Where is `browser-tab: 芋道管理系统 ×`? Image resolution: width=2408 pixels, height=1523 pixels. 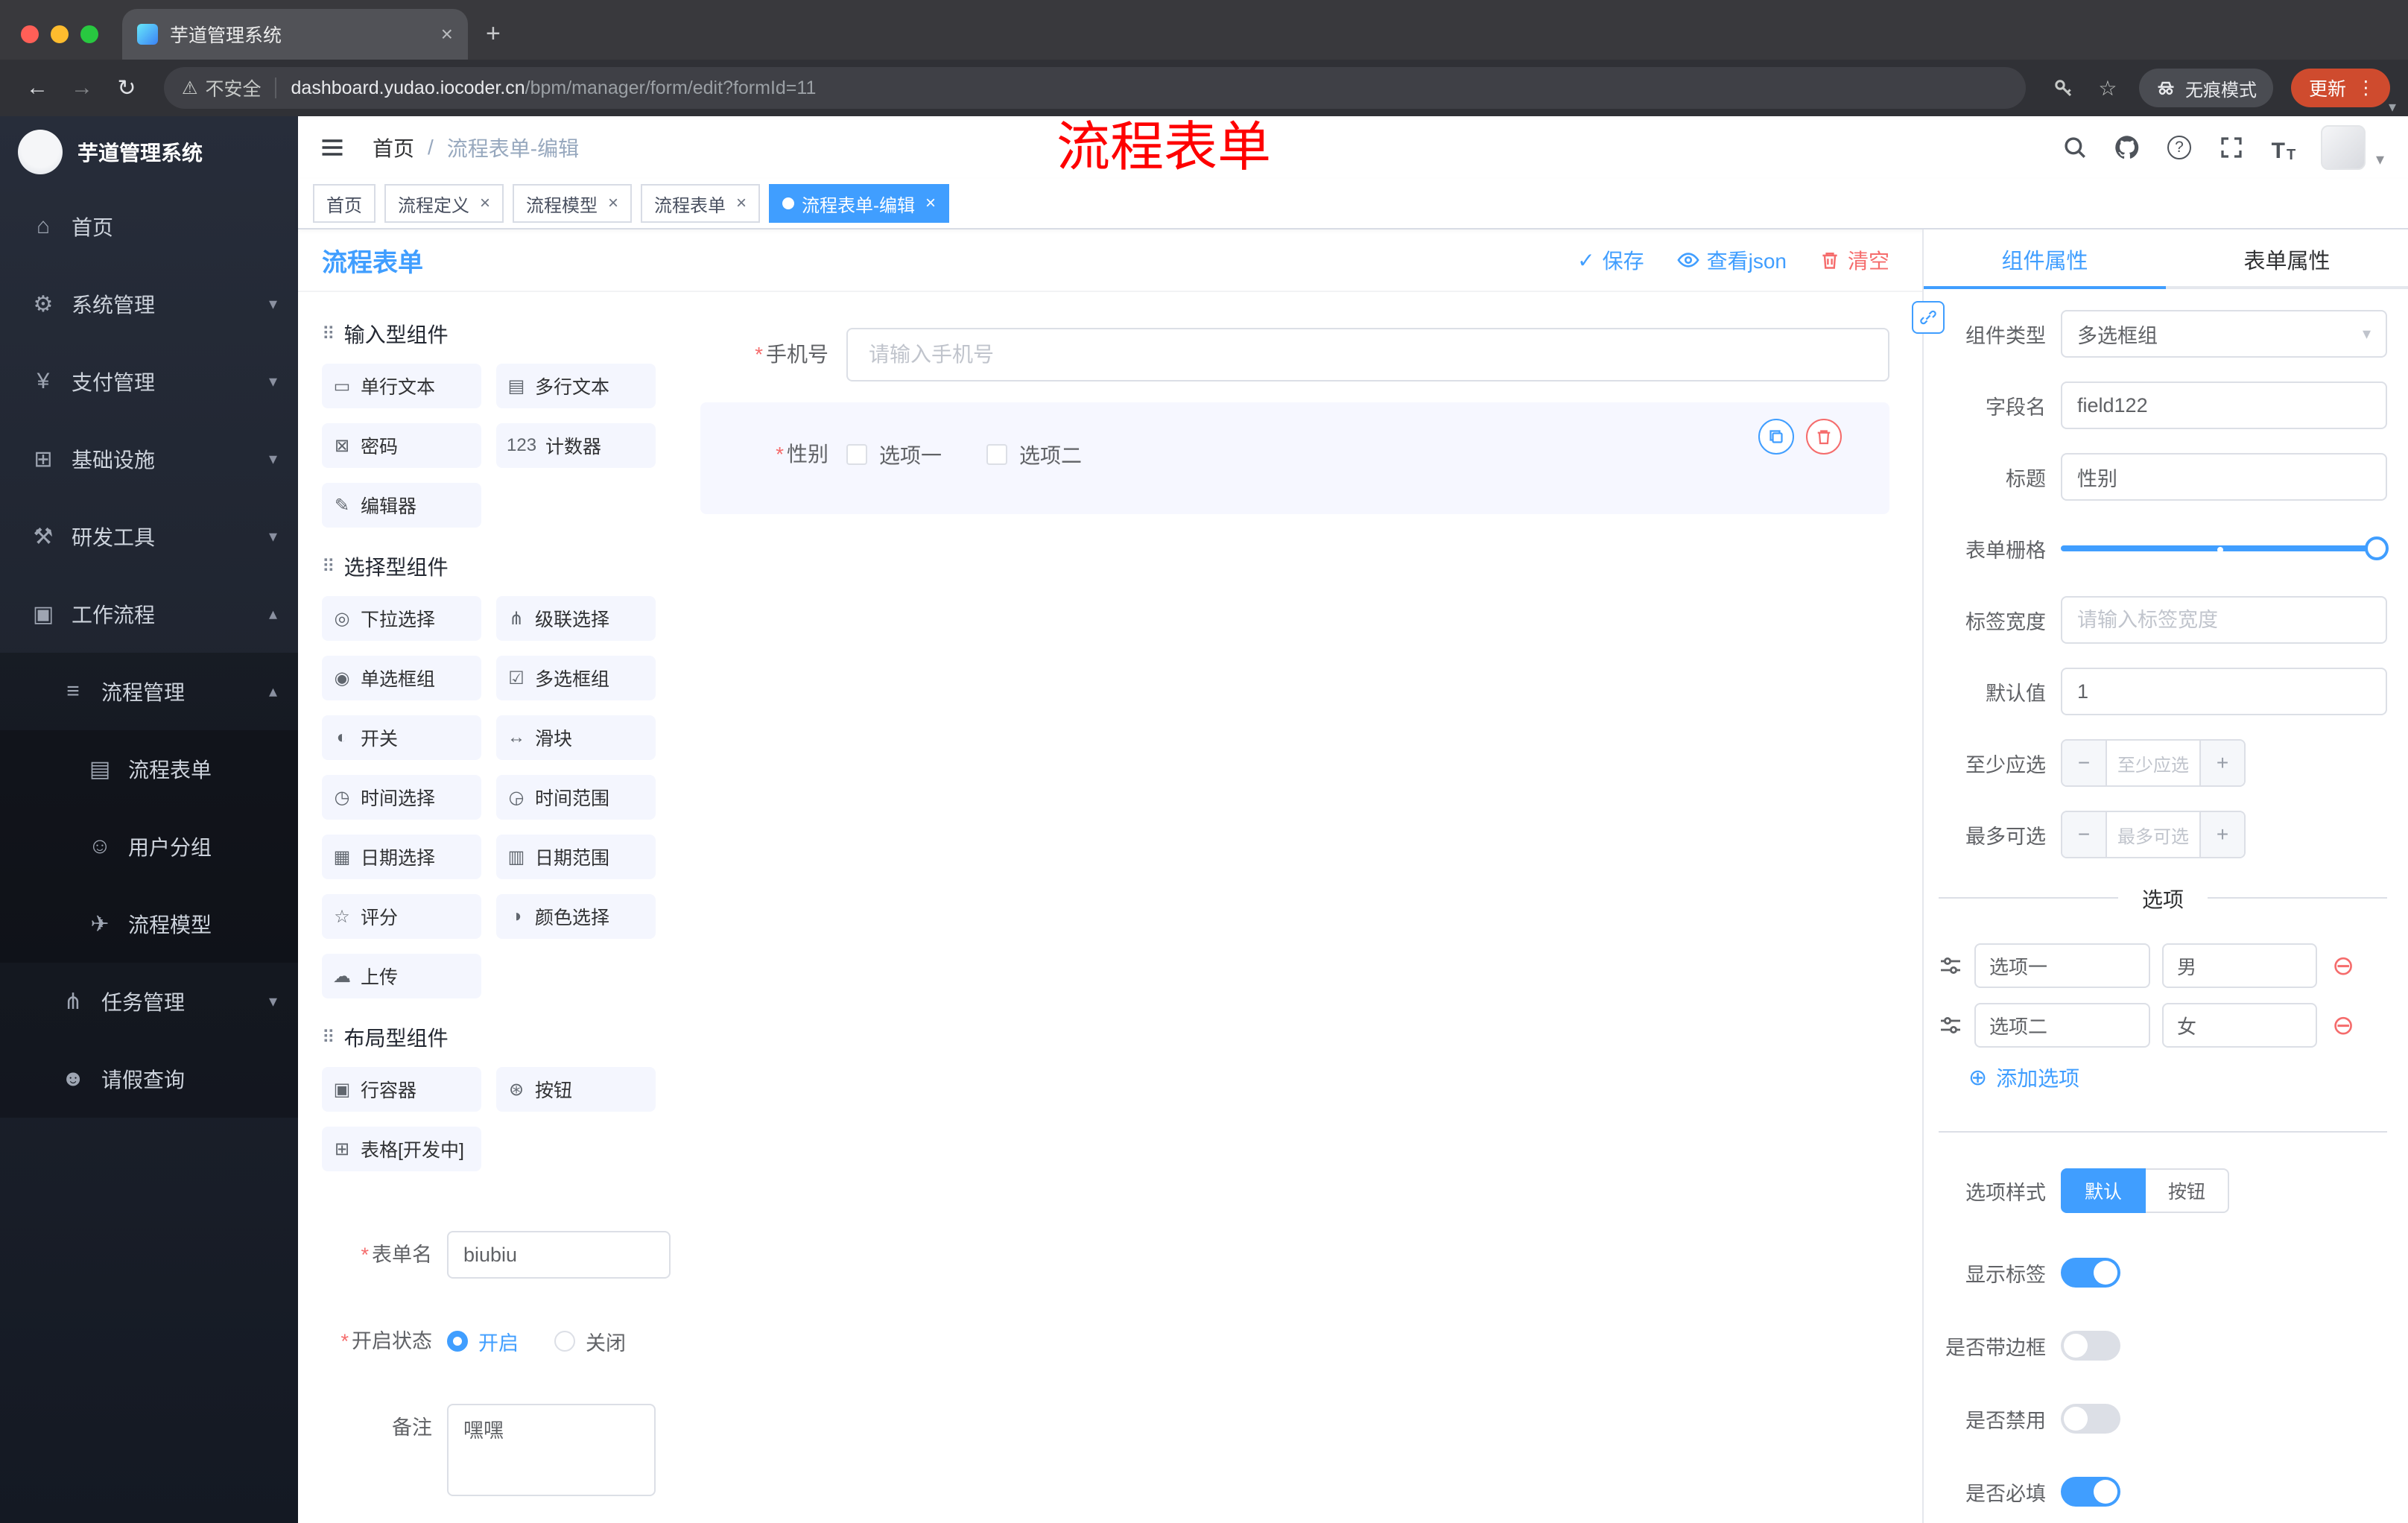 browser-tab: 芋道管理系统 × is located at coordinates (295, 35).